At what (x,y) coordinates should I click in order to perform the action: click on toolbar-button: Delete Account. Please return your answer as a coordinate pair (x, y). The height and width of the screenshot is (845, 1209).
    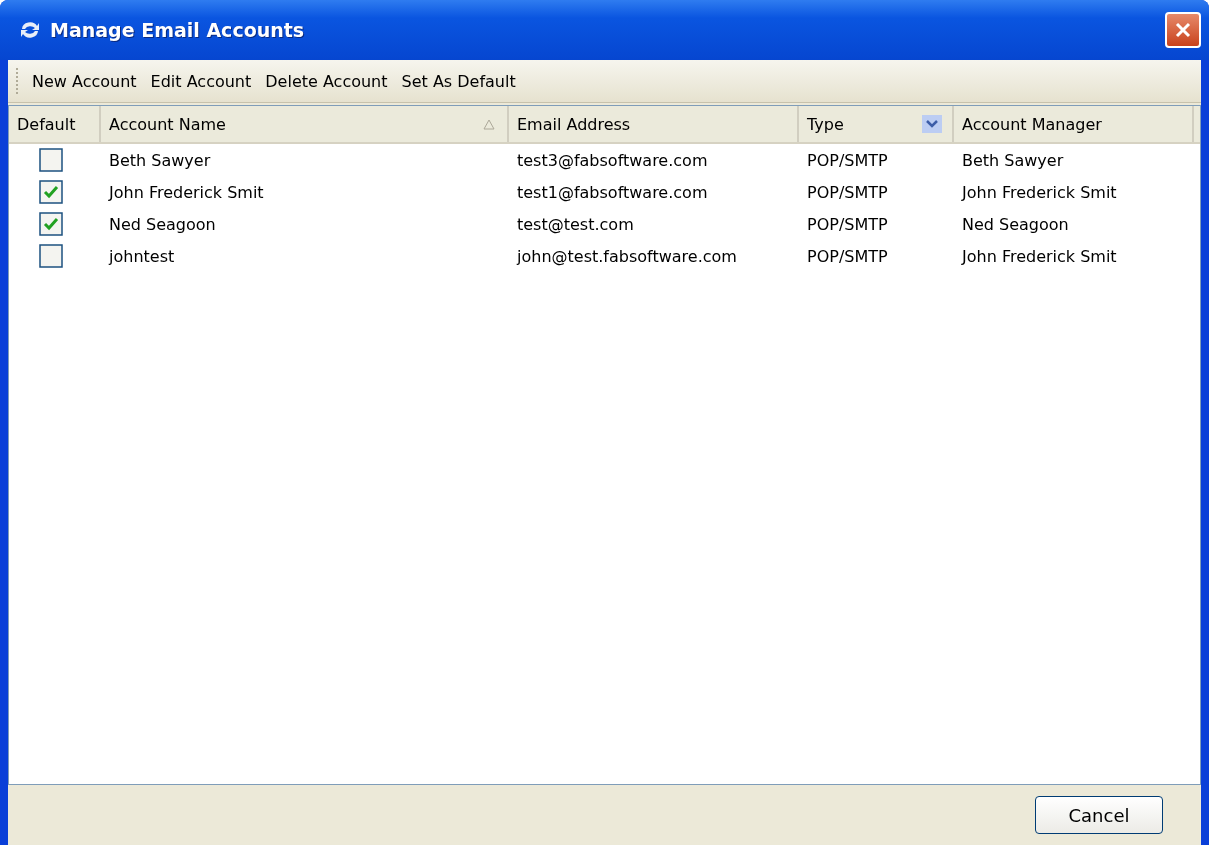
    Looking at the image, I should click on (326, 81).